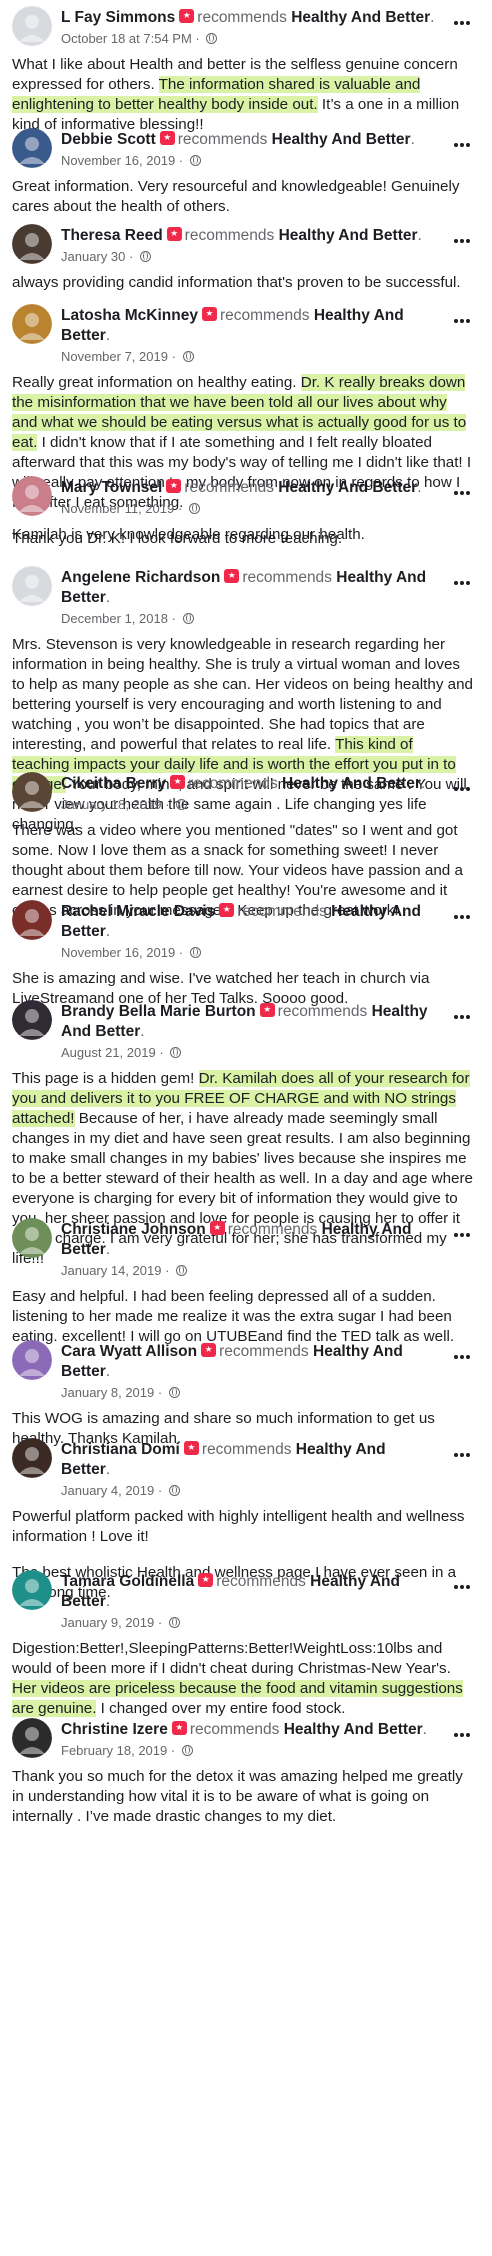  What do you see at coordinates (249, 1270) in the screenshot?
I see `review-date: January 14, 2019 ·` at bounding box center [249, 1270].